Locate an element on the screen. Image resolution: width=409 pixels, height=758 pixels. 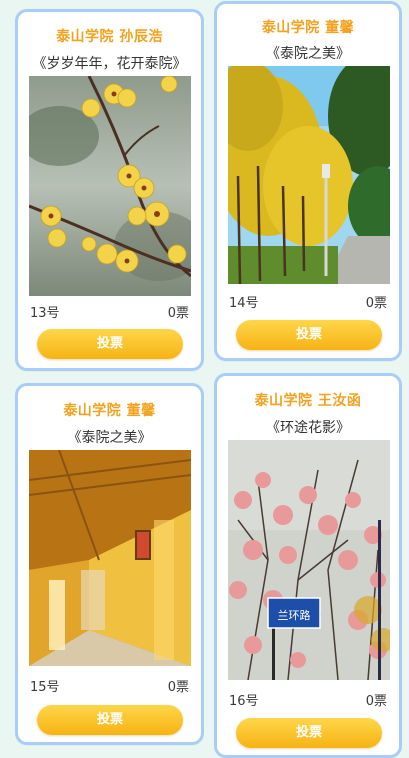
plum-blossom-sign-photo: 兰环路 is located at coordinates (309, 560).